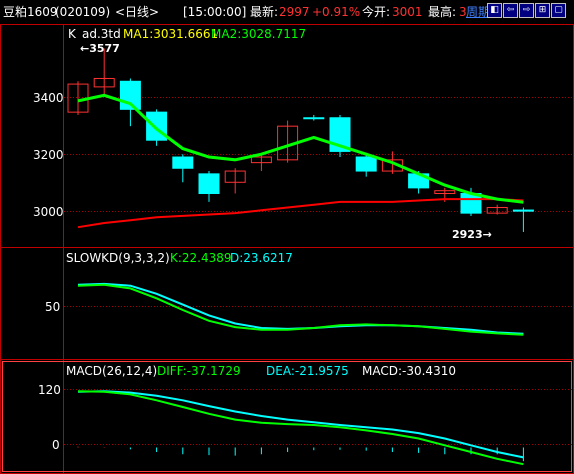 Image resolution: width=574 pixels, height=474 pixels. I want to click on ma3-line, so click(300, 213).